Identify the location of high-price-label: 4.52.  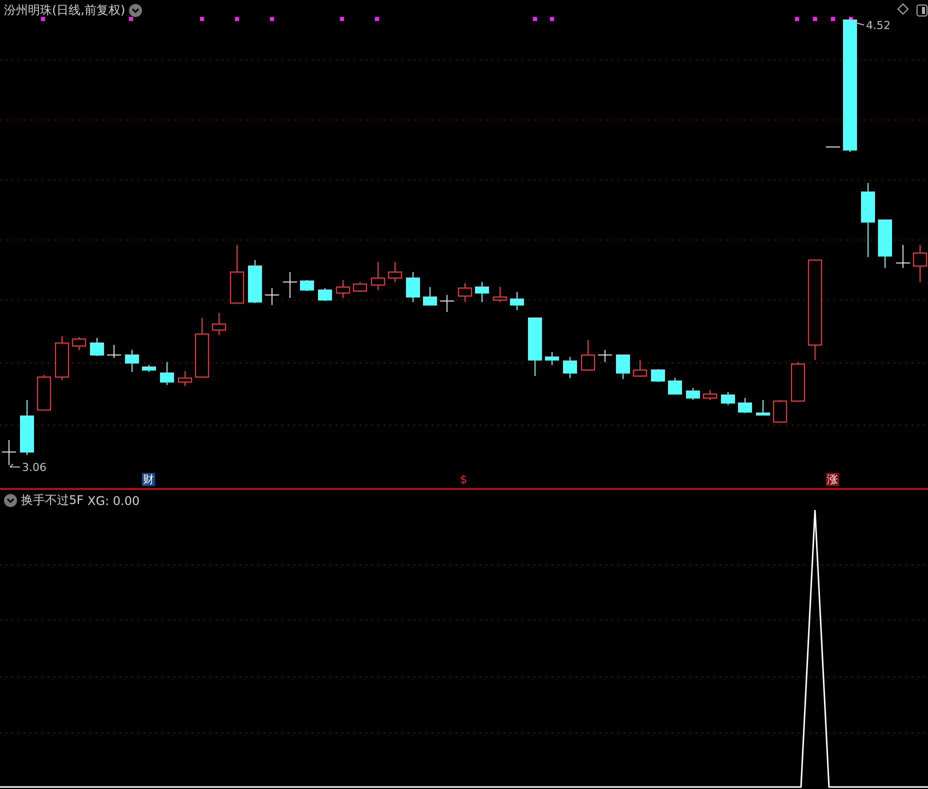
(878, 25).